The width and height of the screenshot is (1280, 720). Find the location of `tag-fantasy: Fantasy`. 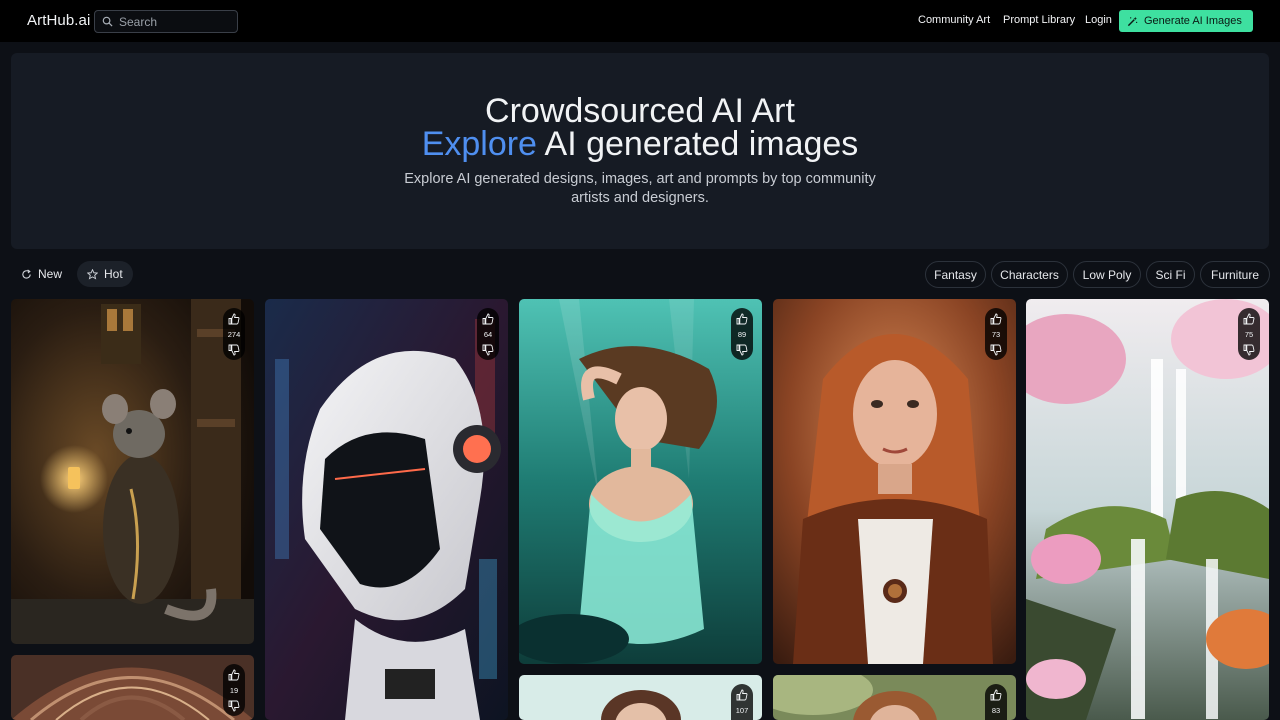

tag-fantasy: Fantasy is located at coordinates (955, 274).